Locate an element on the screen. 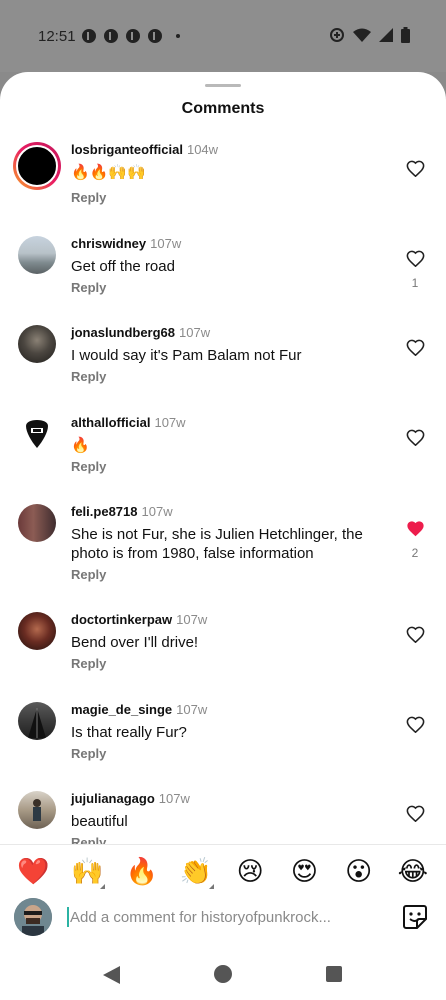 This screenshot has height=1000, width=446. comment-username: jonaslundberg68 is located at coordinates (123, 332).